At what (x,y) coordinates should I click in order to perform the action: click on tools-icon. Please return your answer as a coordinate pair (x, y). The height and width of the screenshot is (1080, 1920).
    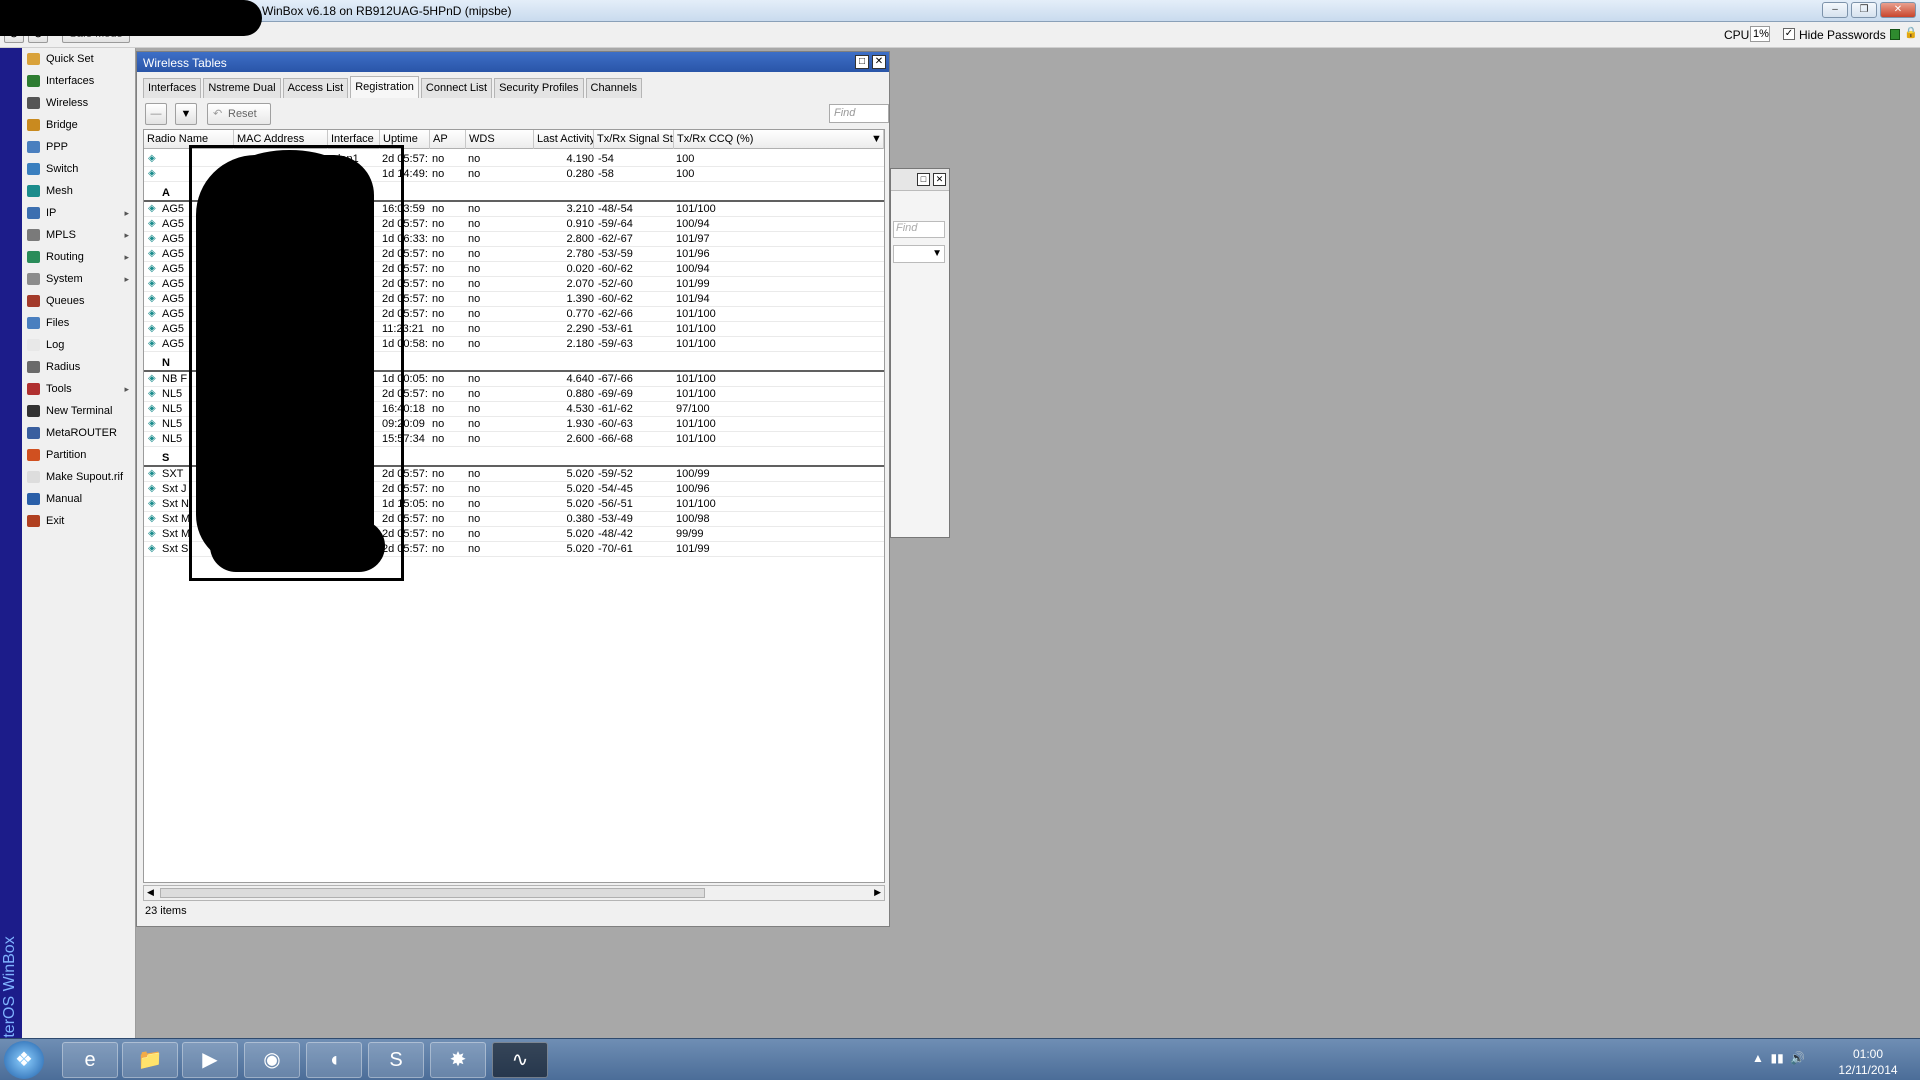
    Looking at the image, I should click on (33, 389).